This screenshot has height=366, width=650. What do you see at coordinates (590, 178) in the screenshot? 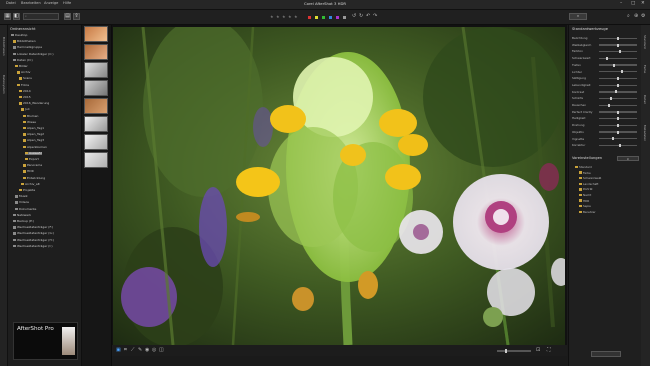
I see `preset-item: Schwarzweiß` at bounding box center [590, 178].